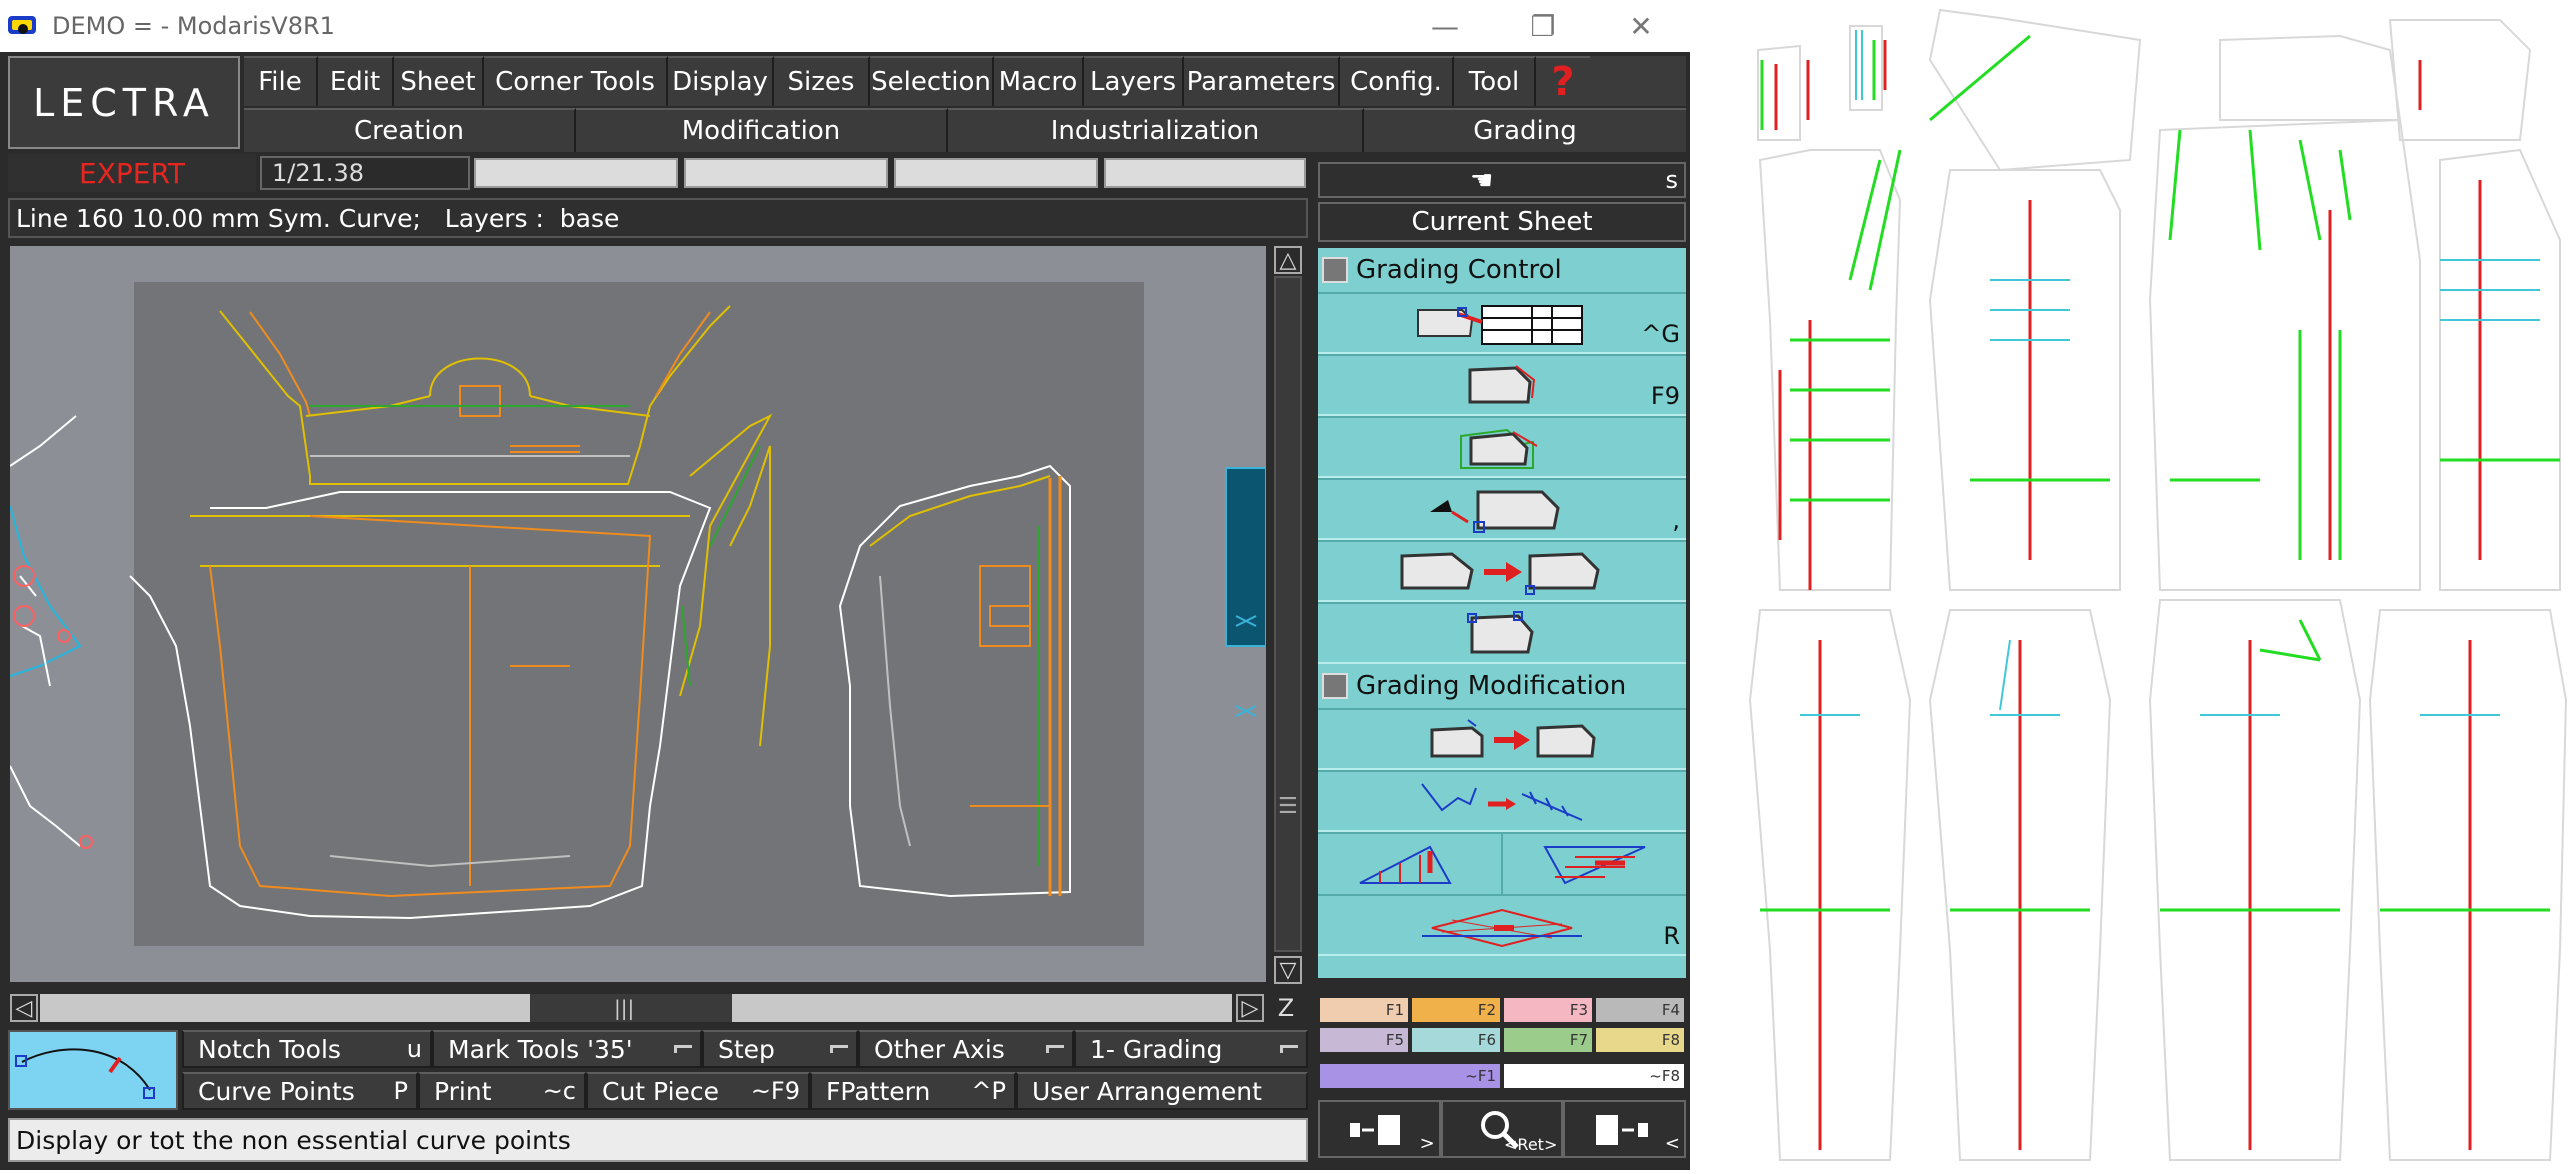 This screenshot has height=1174, width=2576. Describe the element at coordinates (307, 1049) in the screenshot. I see `notch-tools-button: Notch Tools u` at that location.